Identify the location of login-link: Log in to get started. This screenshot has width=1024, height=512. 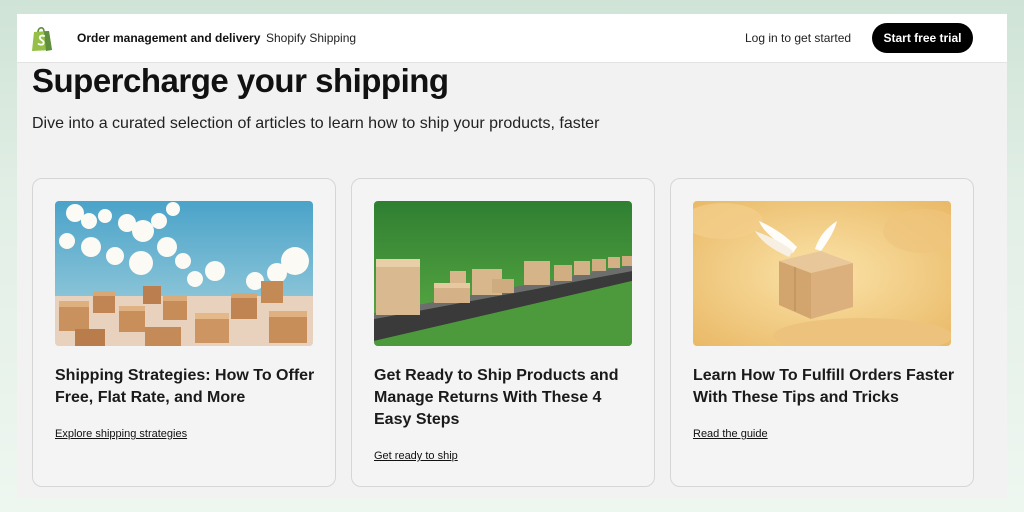
(798, 38).